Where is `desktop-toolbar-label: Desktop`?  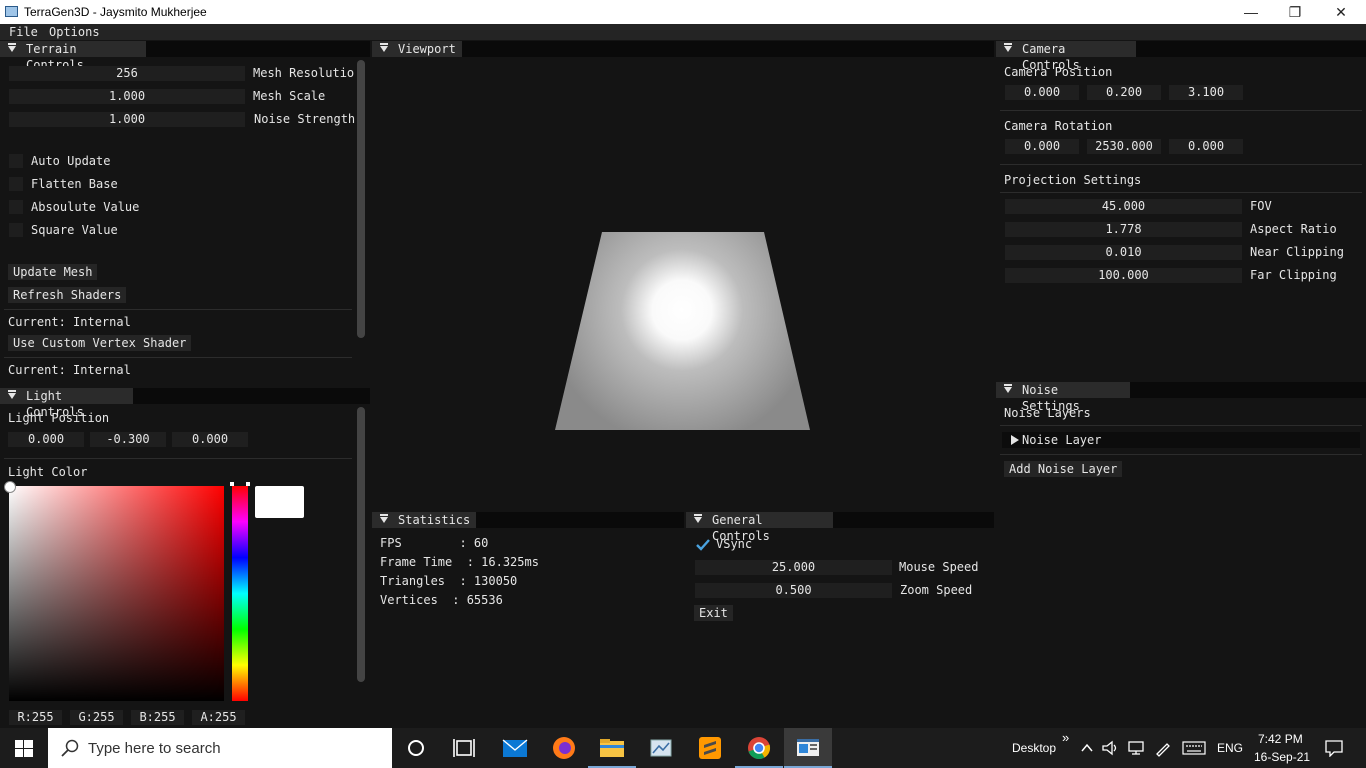
desktop-toolbar-label: Desktop is located at coordinates (1034, 748).